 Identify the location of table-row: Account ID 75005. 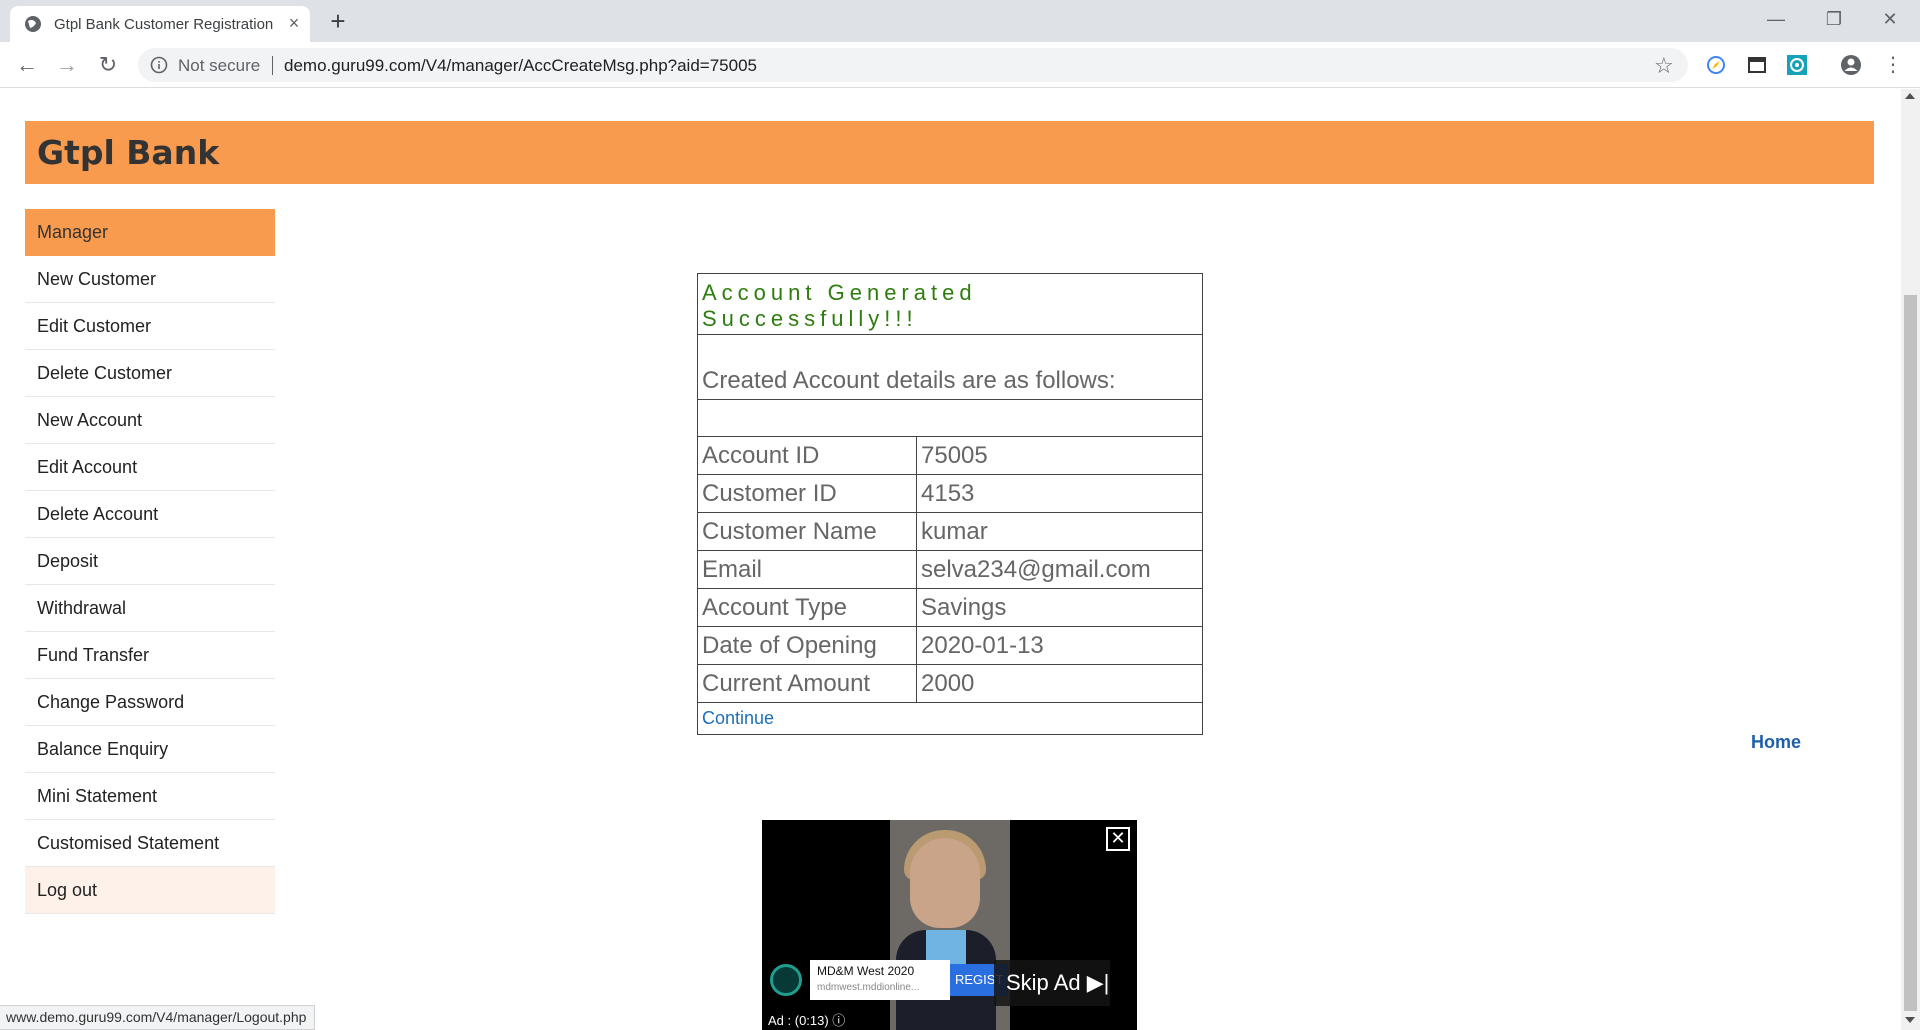
(950, 455).